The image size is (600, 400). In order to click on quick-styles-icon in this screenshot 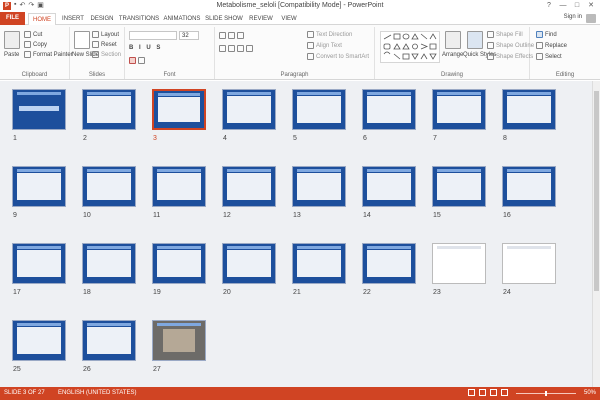, I will do `click(475, 40)`.